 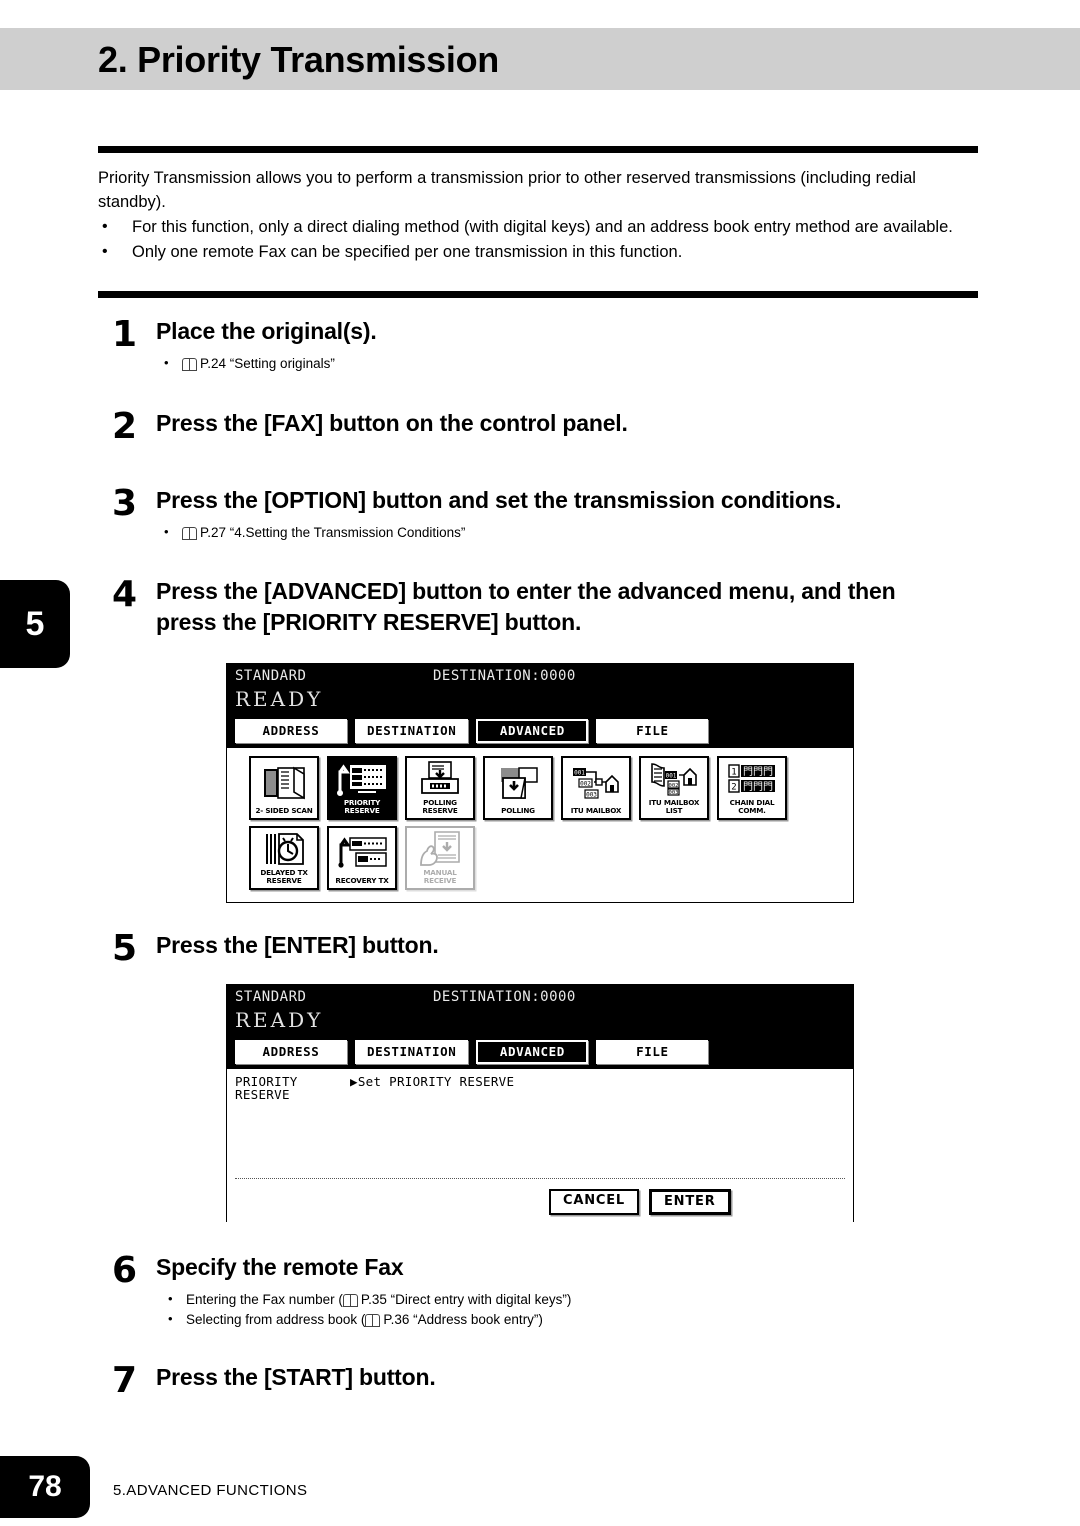 I want to click on lcd-advanced-tab-row: ADDRESS DESTINATION ADVANCED FILE, so click(x=472, y=731).